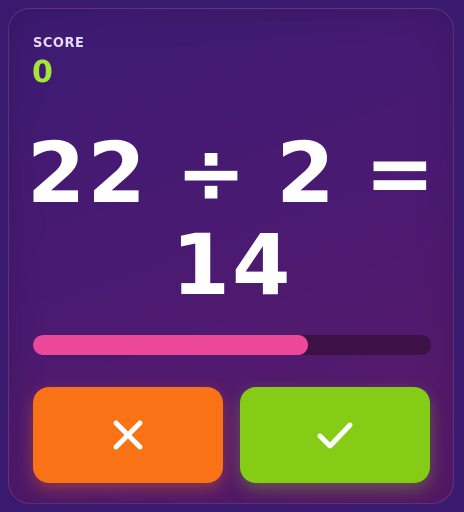 The width and height of the screenshot is (464, 512). I want to click on score-value: 0, so click(42, 72).